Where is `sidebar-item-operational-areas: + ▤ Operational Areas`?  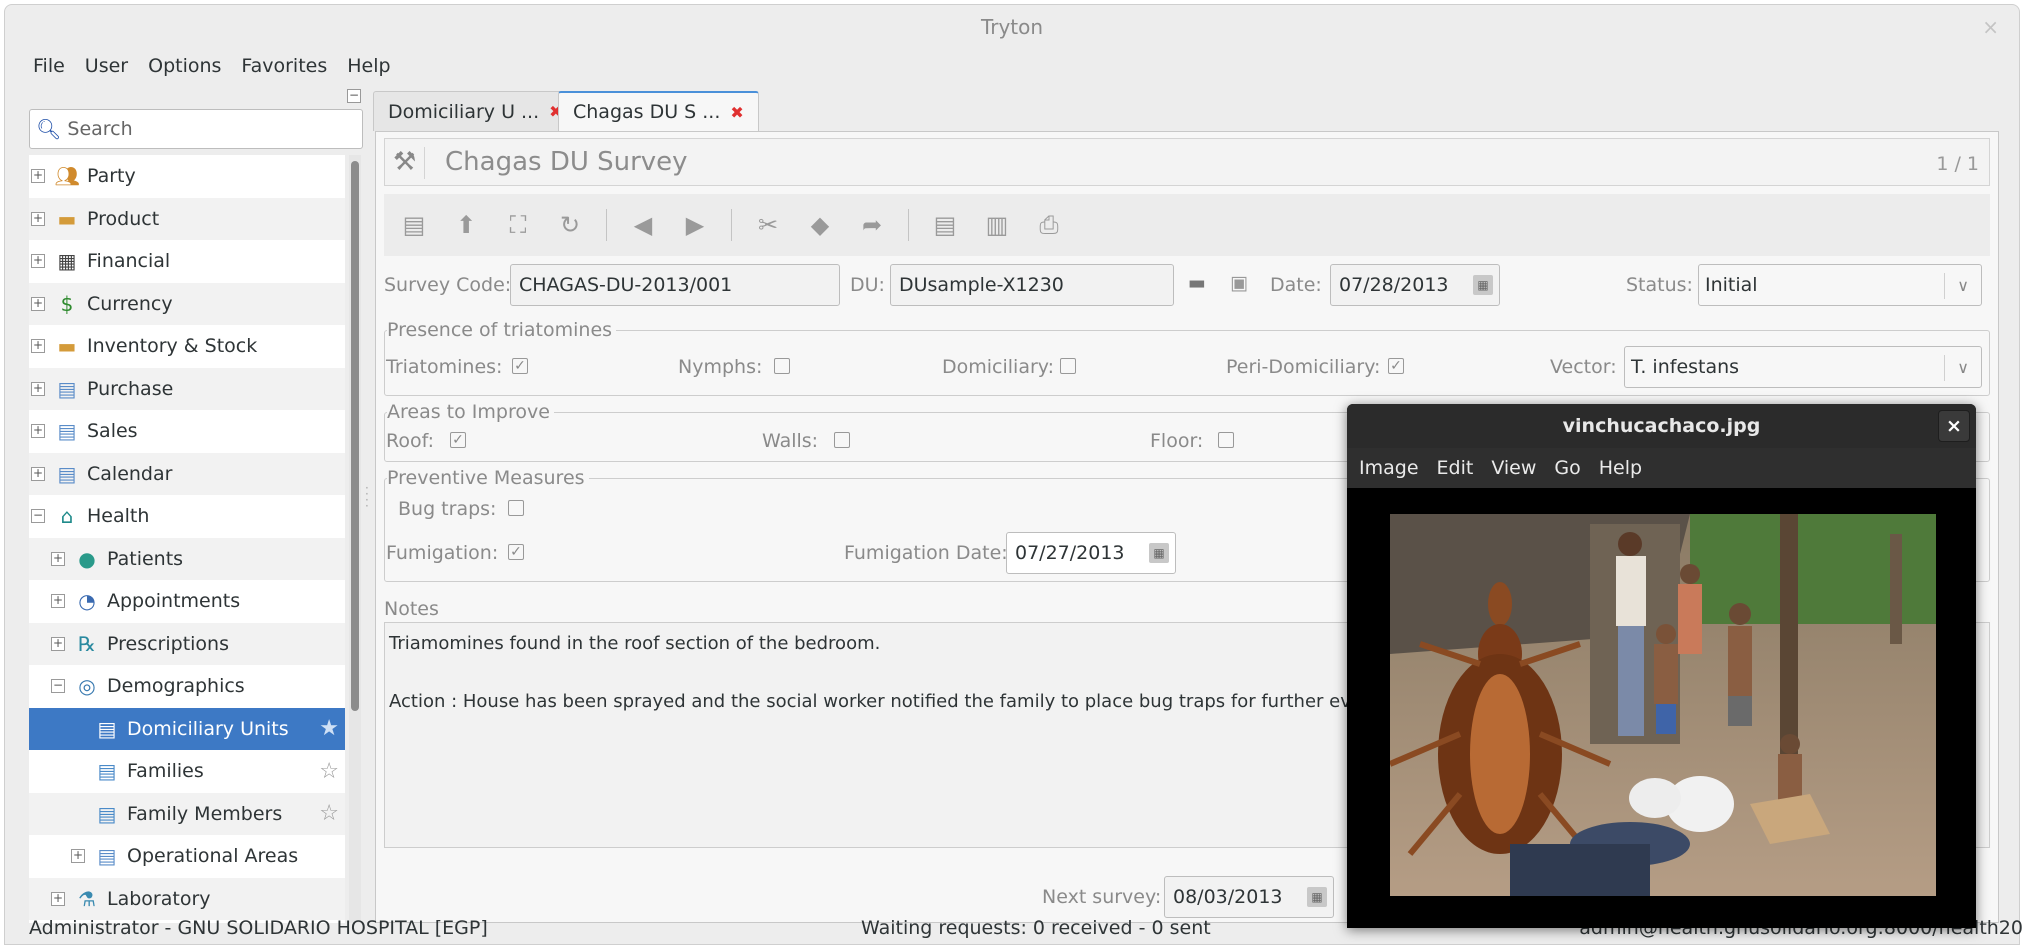
sidebar-item-operational-areas: + ▤ Operational Areas is located at coordinates (187, 856).